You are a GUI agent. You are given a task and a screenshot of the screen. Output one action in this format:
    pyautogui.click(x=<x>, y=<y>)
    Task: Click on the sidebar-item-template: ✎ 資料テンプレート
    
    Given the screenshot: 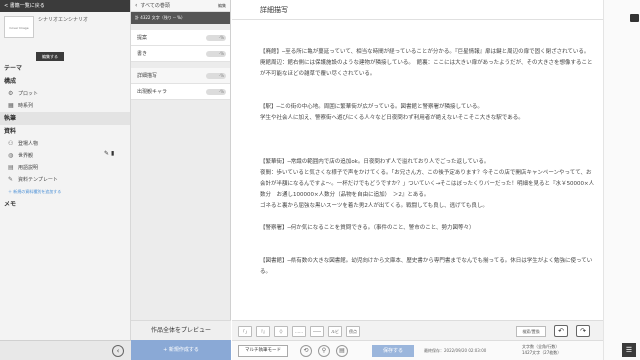 What is the action you would take?
    pyautogui.click(x=65, y=180)
    